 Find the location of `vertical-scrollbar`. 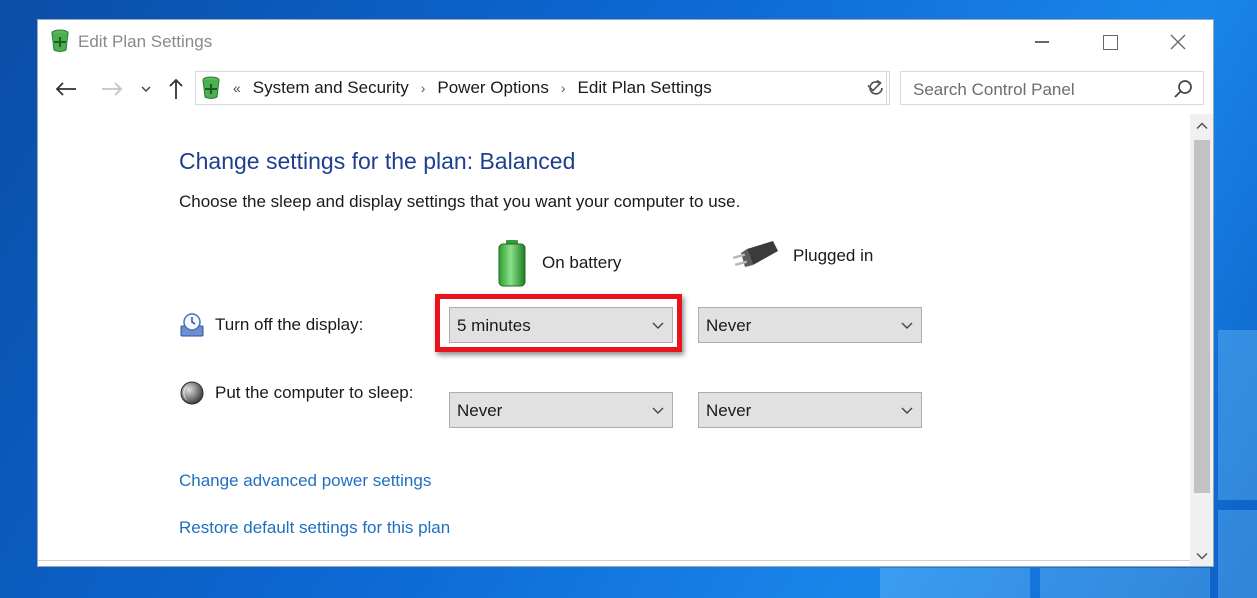

vertical-scrollbar is located at coordinates (1201, 340).